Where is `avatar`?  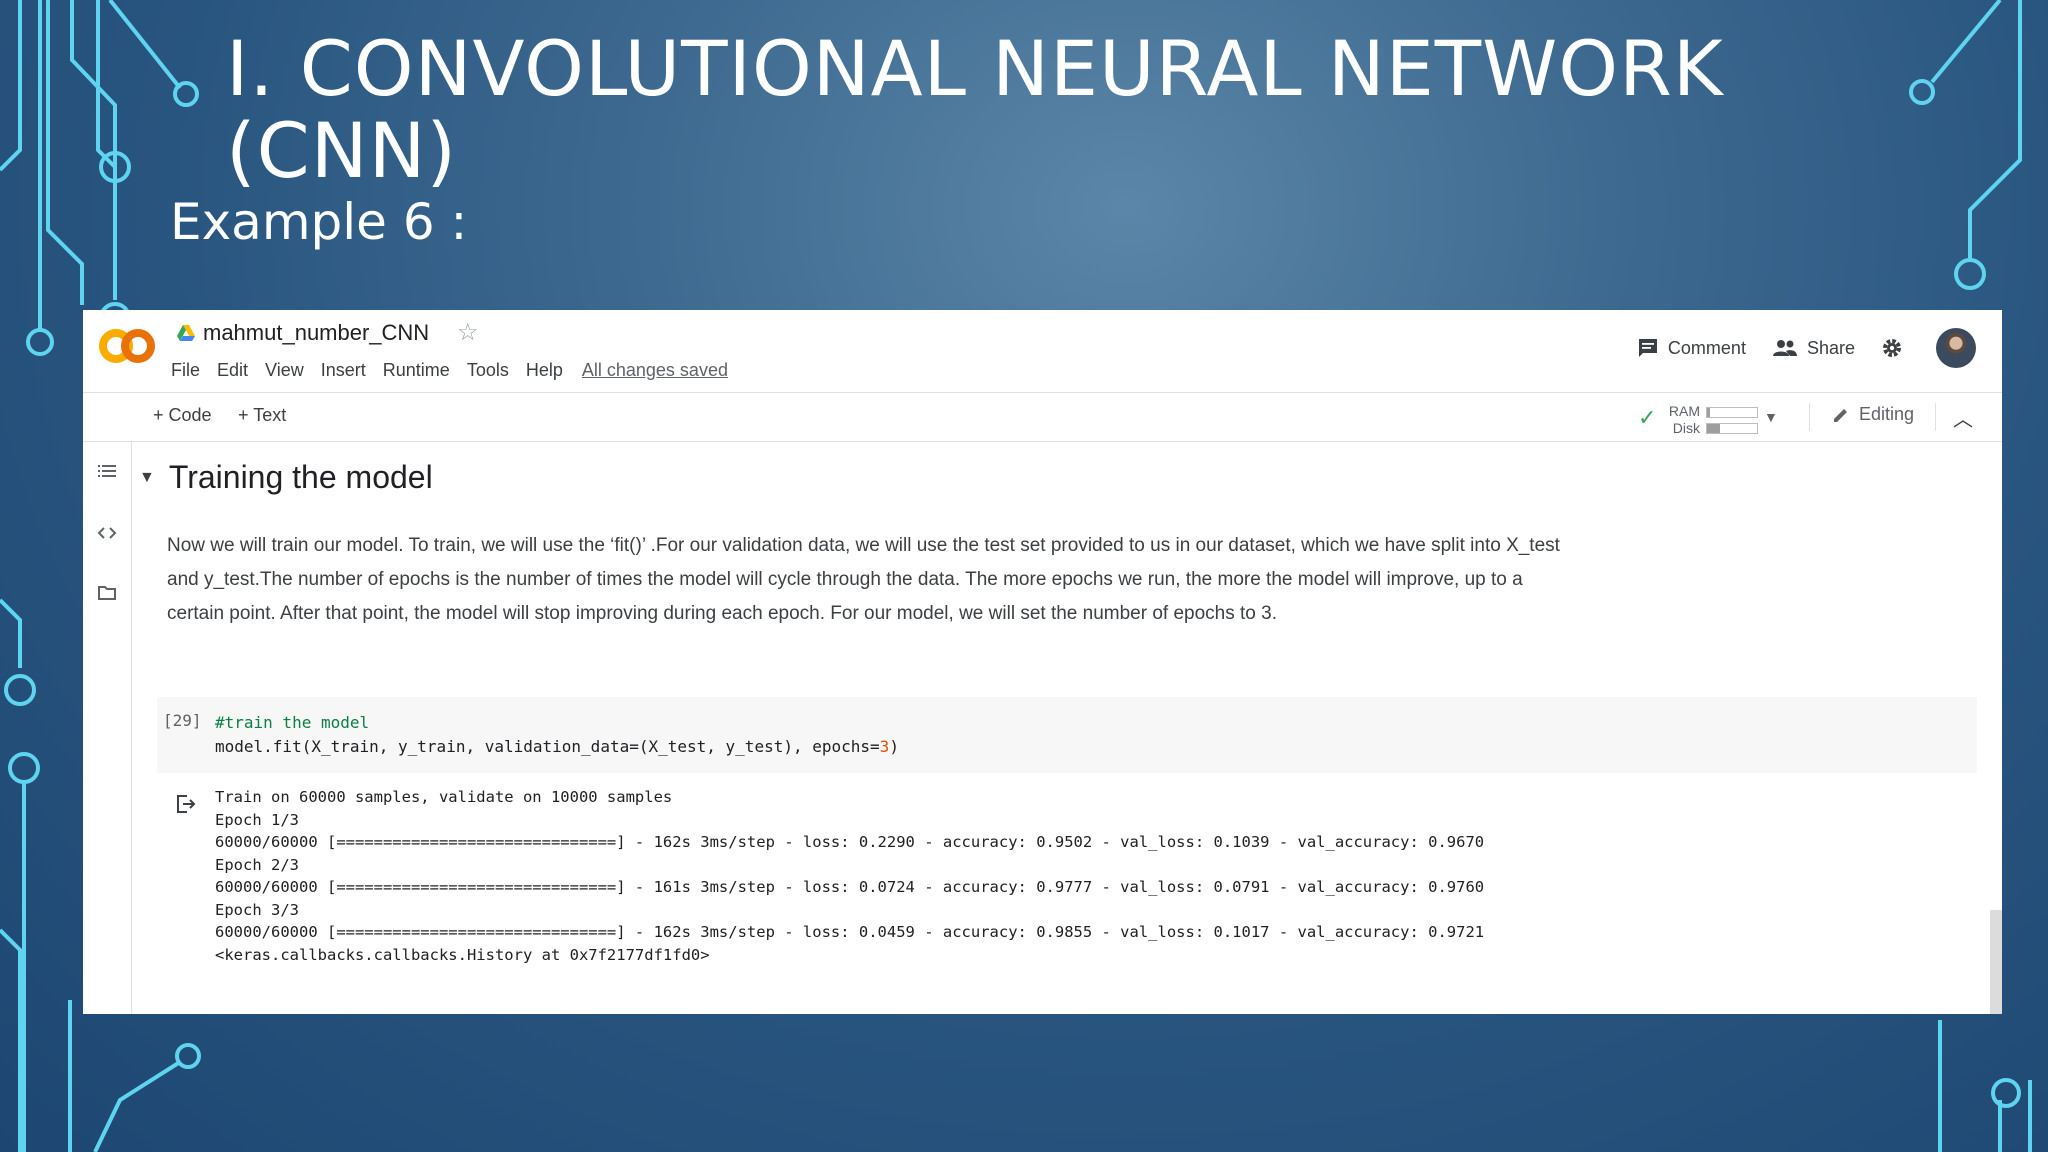 avatar is located at coordinates (1956, 348).